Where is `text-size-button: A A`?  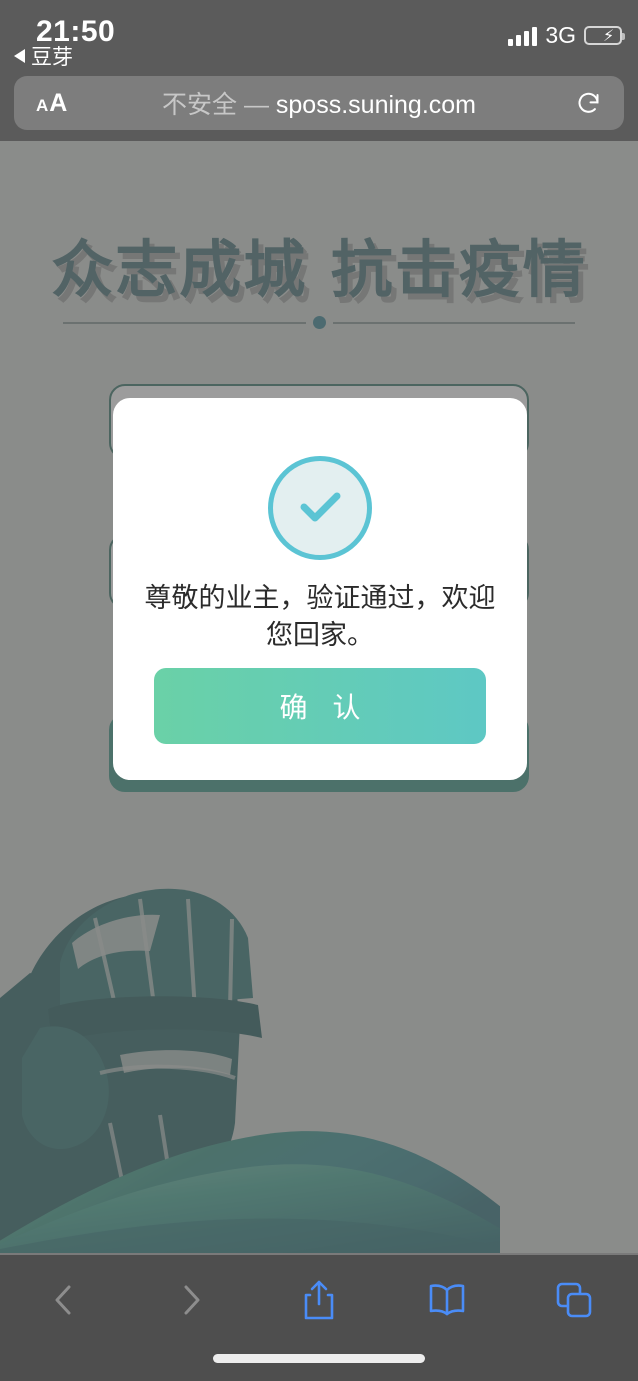
text-size-button: A A is located at coordinates (51, 103).